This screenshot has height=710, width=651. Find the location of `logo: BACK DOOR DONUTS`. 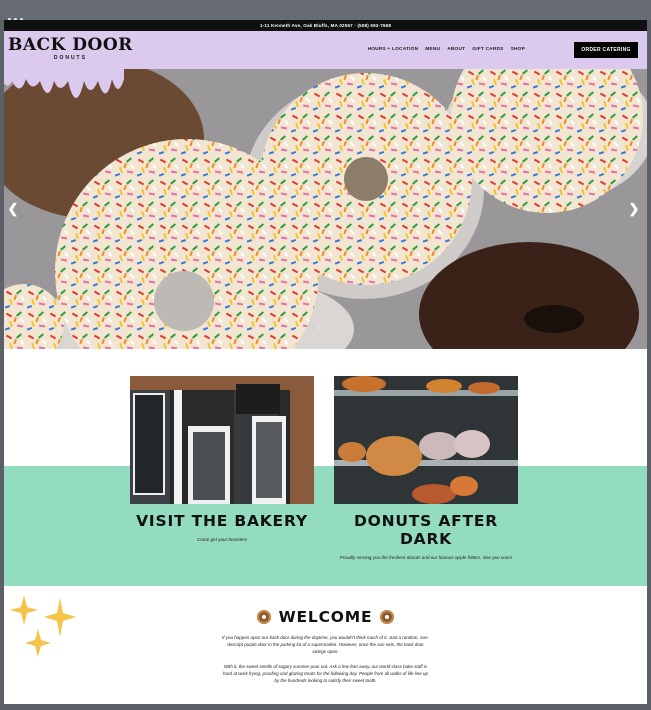

logo: BACK DOOR DONUTS is located at coordinates (70, 48).